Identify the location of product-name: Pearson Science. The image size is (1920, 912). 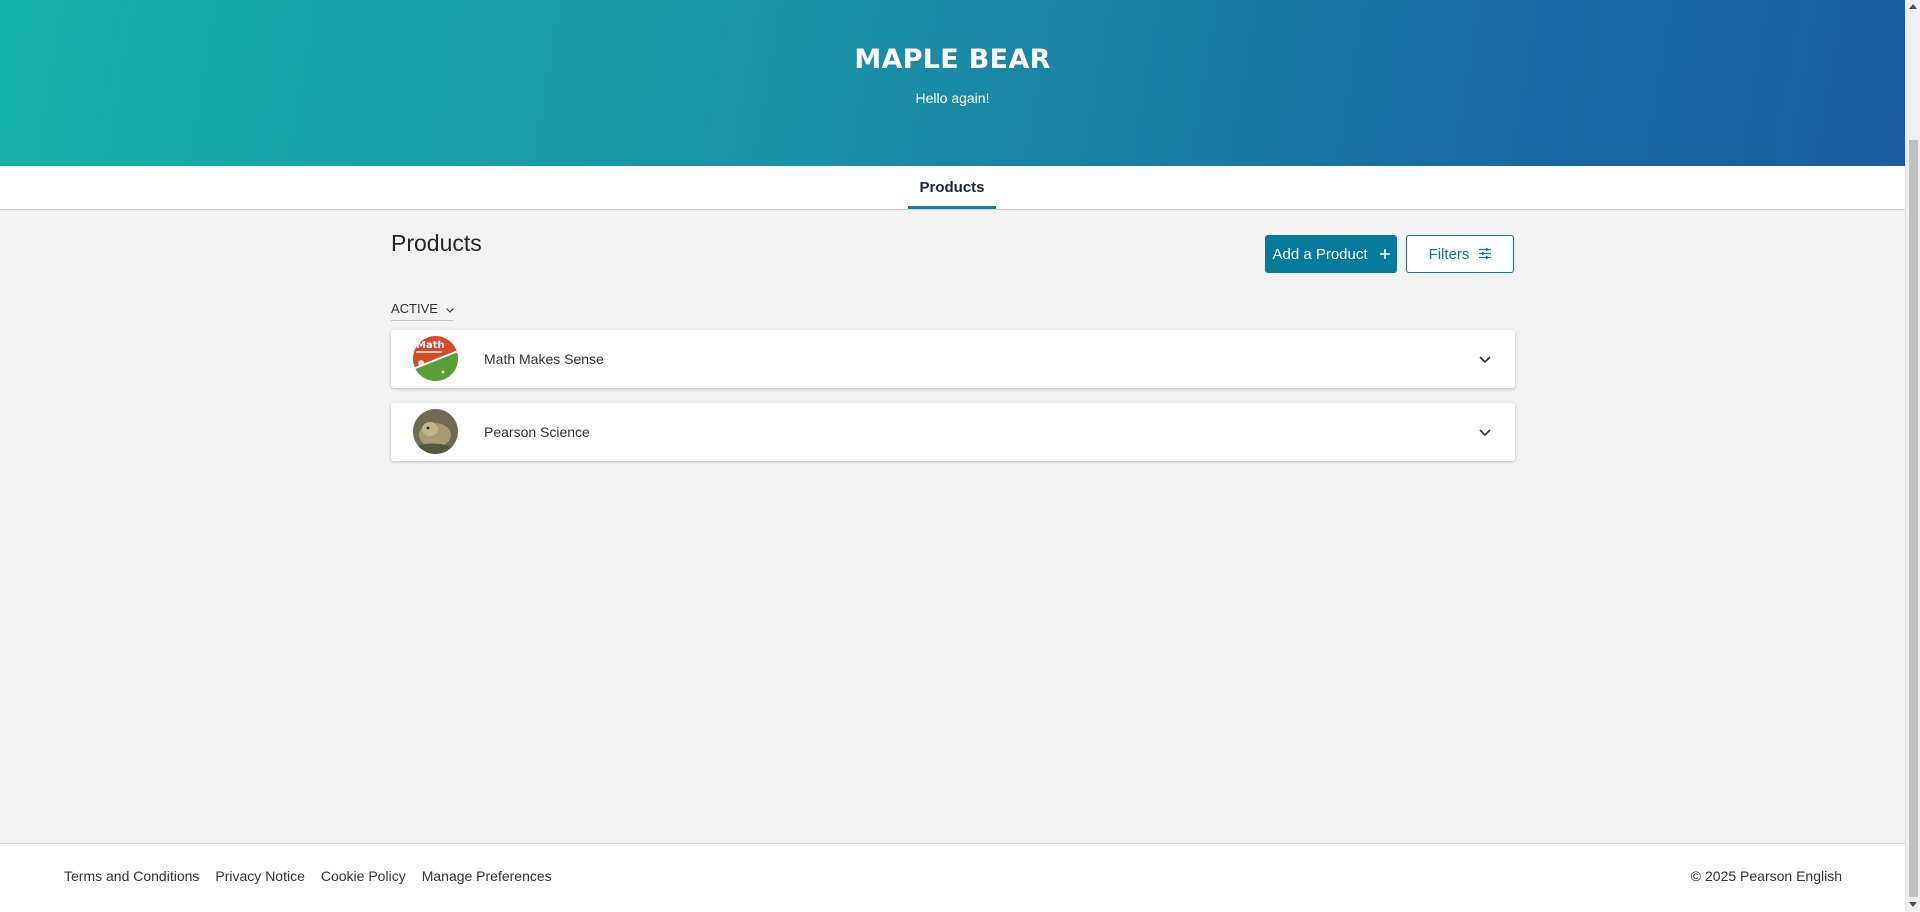
(537, 432).